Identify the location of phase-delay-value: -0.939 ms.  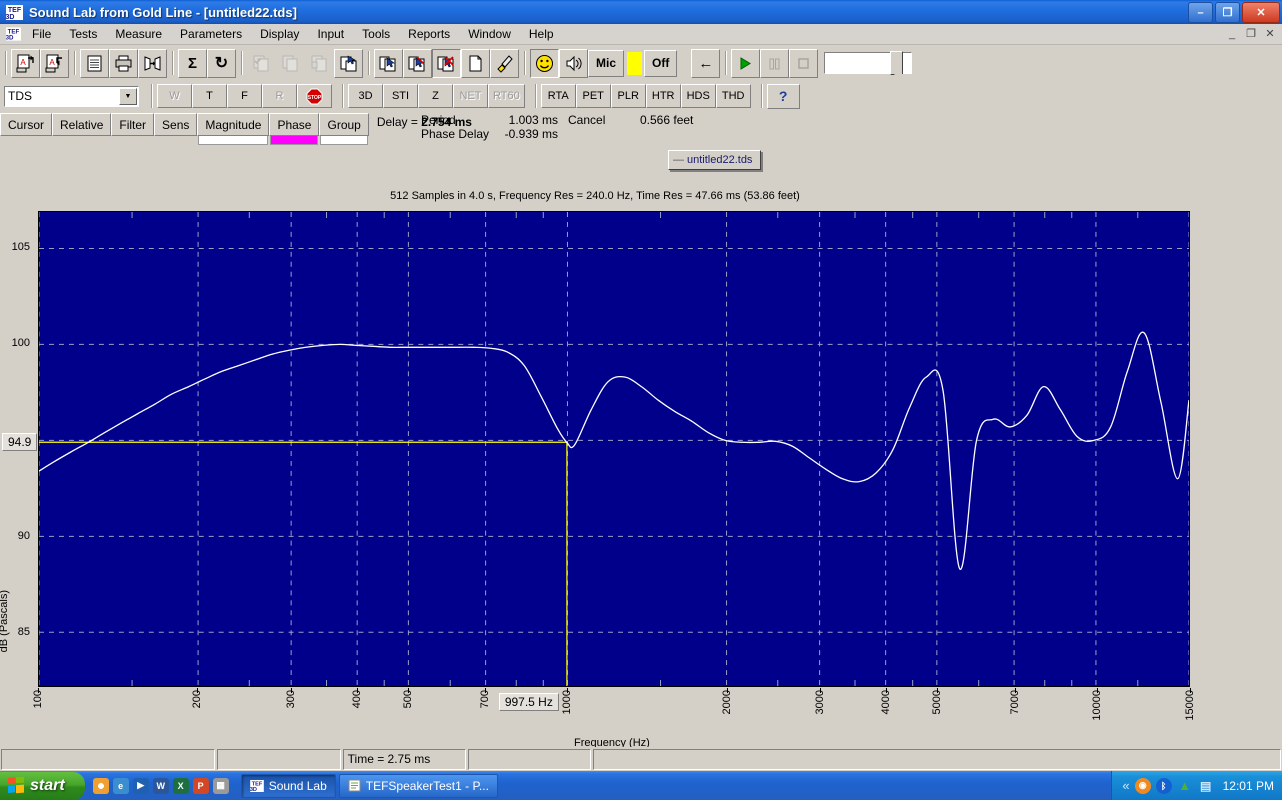
(531, 134).